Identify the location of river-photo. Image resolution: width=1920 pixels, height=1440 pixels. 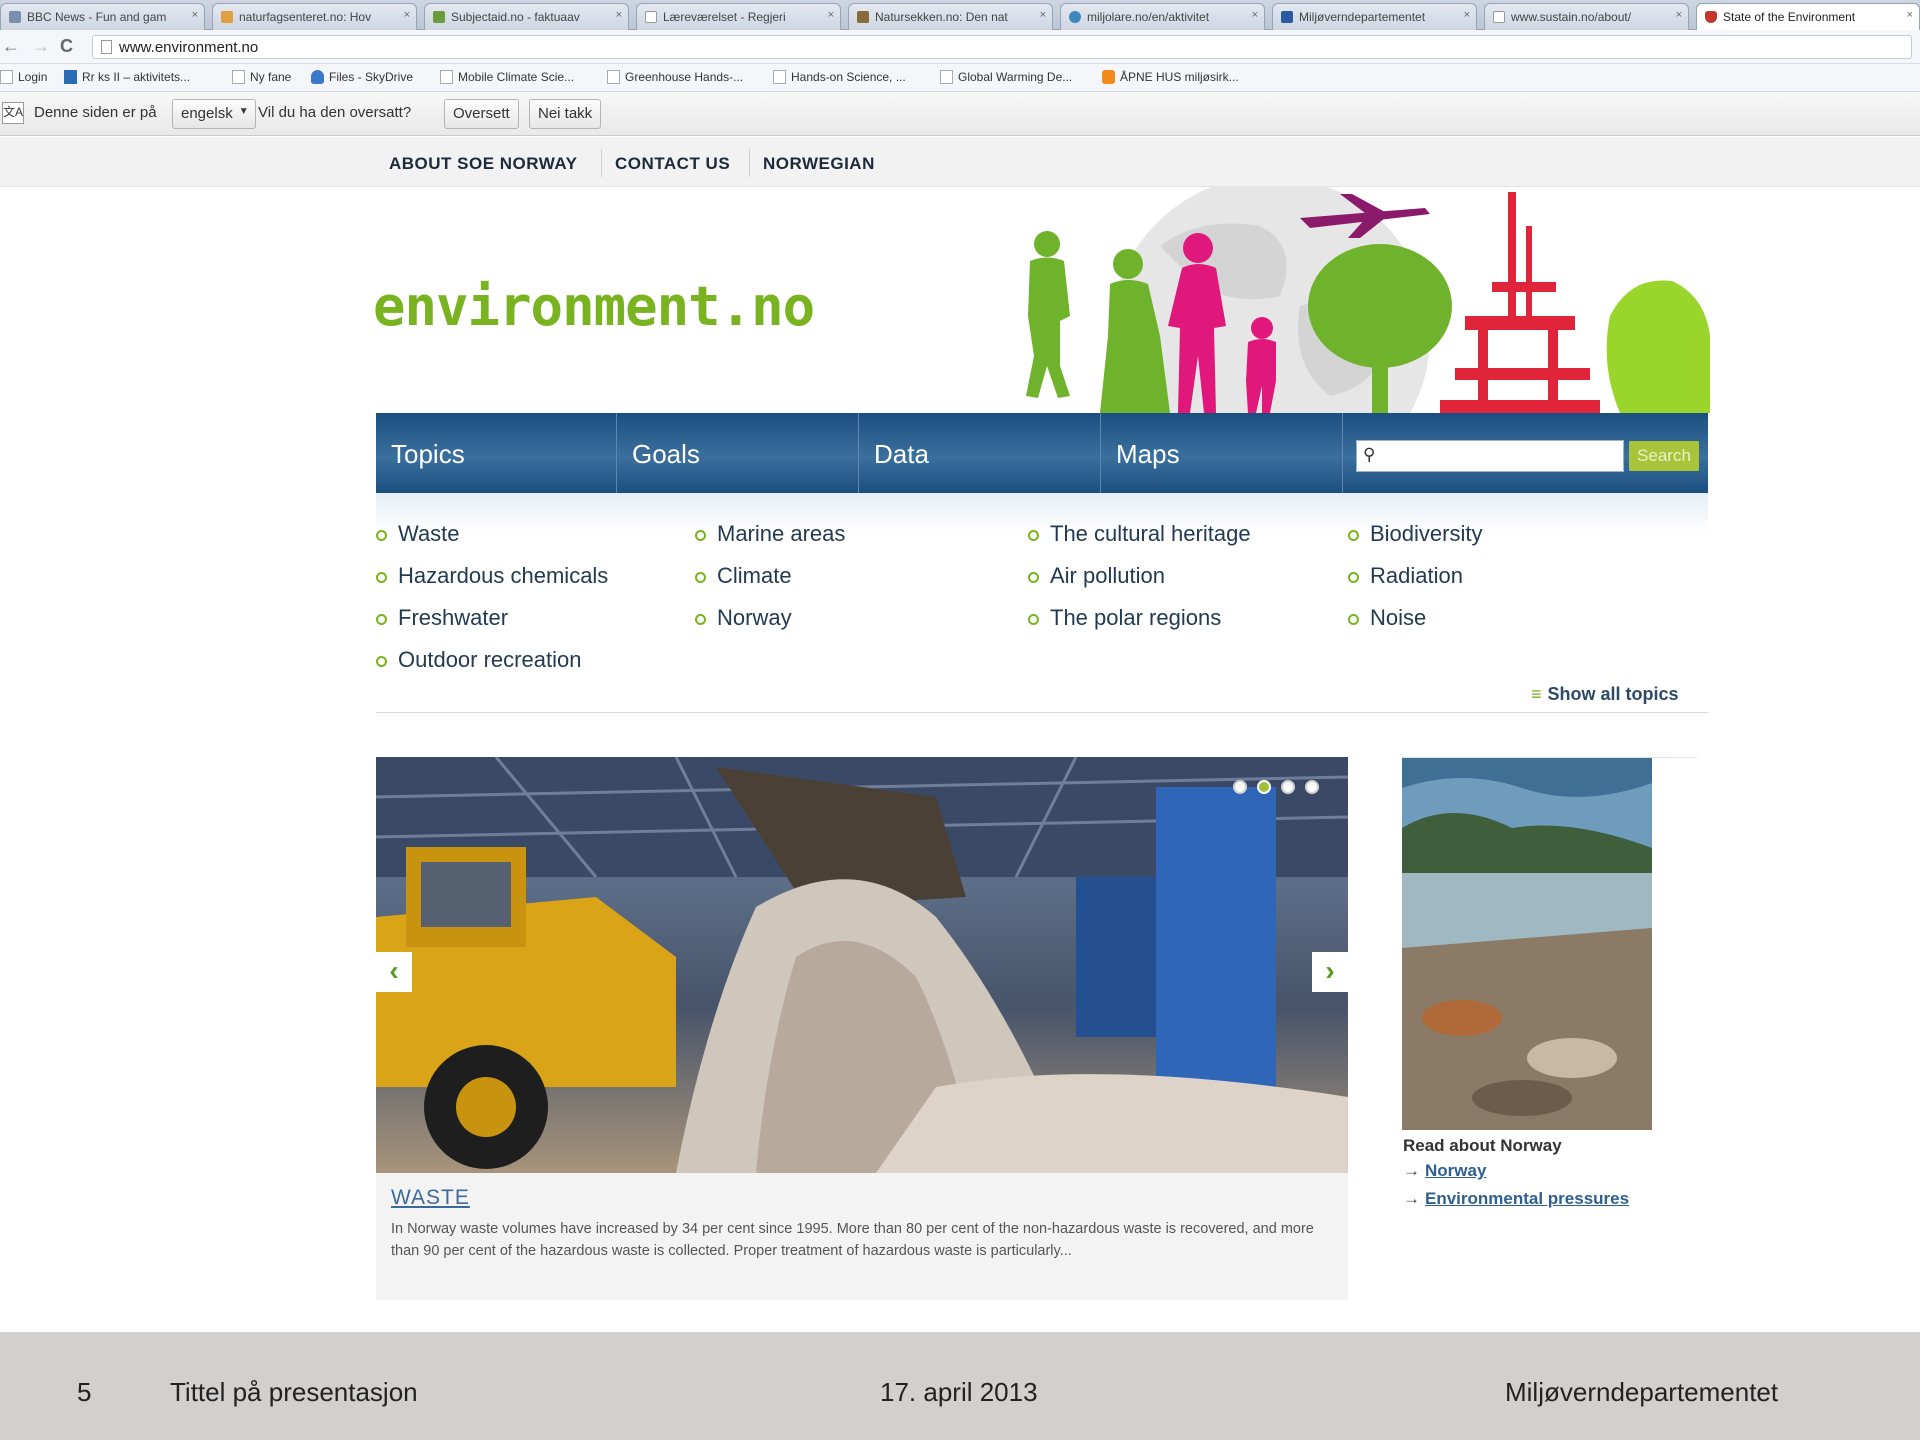
(1527, 944).